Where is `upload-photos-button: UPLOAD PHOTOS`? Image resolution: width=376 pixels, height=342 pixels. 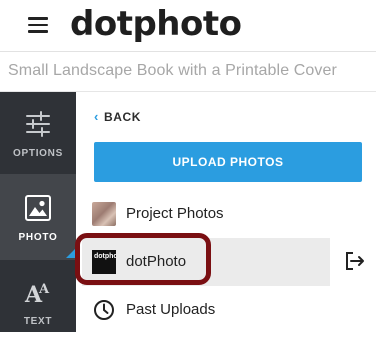
upload-photos-button: UPLOAD PHOTOS is located at coordinates (228, 162).